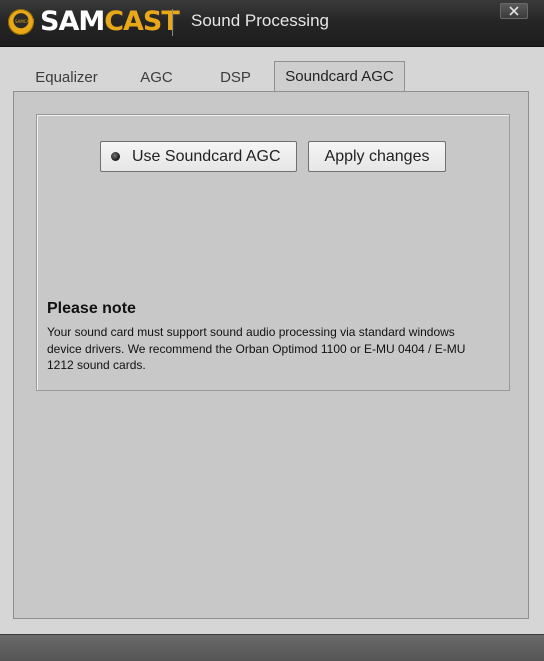 The width and height of the screenshot is (544, 661). What do you see at coordinates (115, 156) in the screenshot?
I see `radio-indicator-icon` at bounding box center [115, 156].